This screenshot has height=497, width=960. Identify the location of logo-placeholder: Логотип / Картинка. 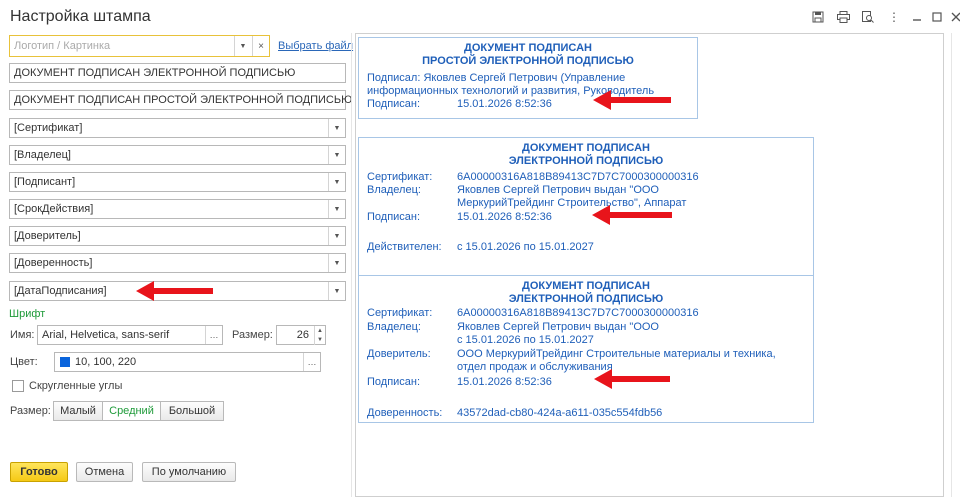
(62, 46).